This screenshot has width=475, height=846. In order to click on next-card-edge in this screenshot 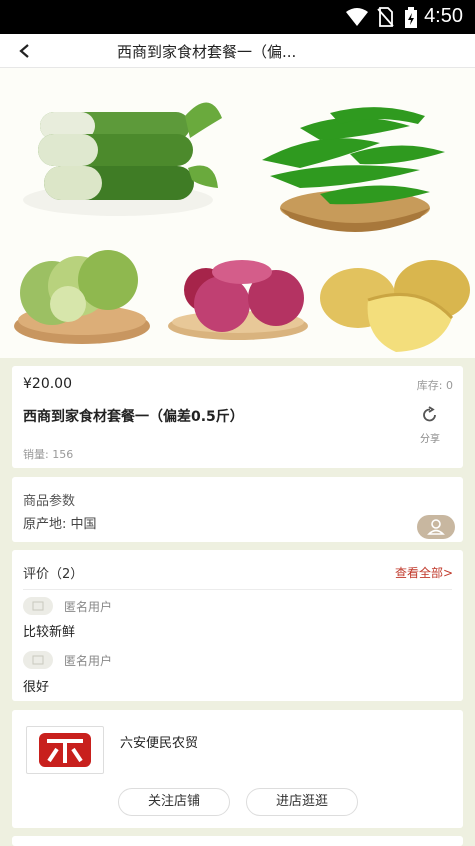, I will do `click(237, 841)`.